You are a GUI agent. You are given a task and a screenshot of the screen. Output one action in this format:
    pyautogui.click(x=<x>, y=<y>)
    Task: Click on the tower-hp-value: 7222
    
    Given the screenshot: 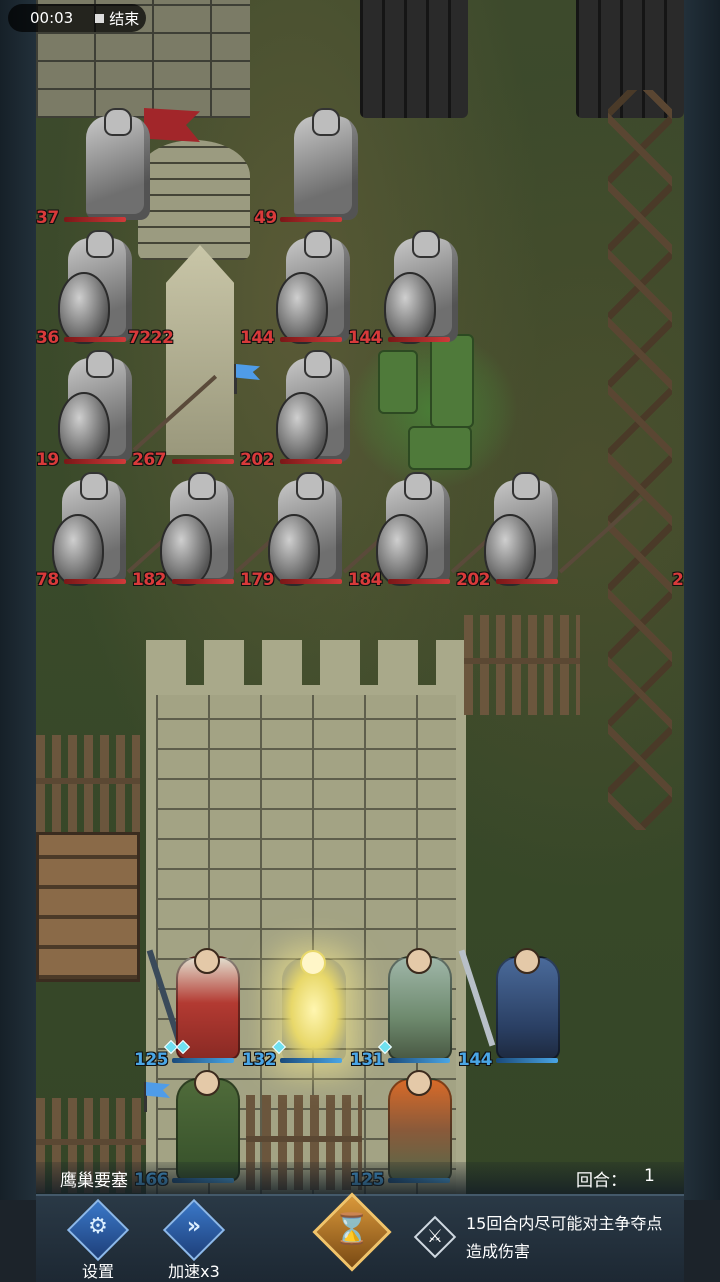 What is the action you would take?
    pyautogui.click(x=151, y=338)
    